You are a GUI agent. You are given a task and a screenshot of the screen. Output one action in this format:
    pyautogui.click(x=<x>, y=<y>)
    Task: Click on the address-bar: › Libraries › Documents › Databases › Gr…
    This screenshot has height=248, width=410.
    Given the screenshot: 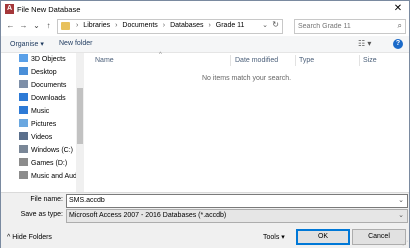 What is the action you would take?
    pyautogui.click(x=170, y=26)
    